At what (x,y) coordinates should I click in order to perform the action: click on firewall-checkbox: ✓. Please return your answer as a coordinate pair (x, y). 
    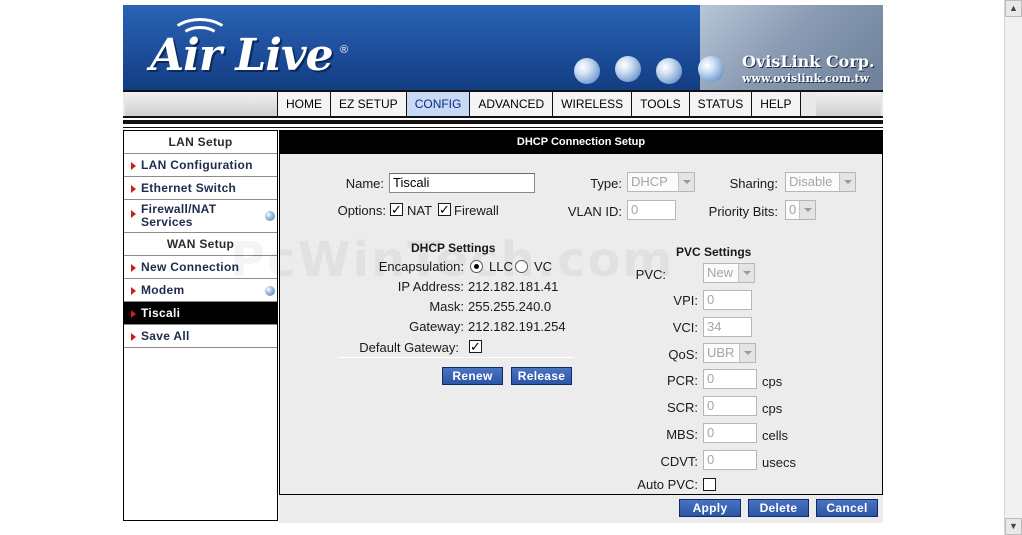
    Looking at the image, I should click on (444, 209).